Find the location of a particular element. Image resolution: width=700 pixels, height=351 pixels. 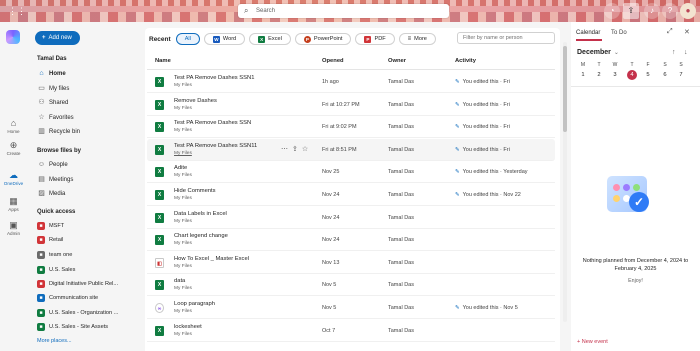

file-name: Data Labels in Excel is located at coordinates (200, 214).